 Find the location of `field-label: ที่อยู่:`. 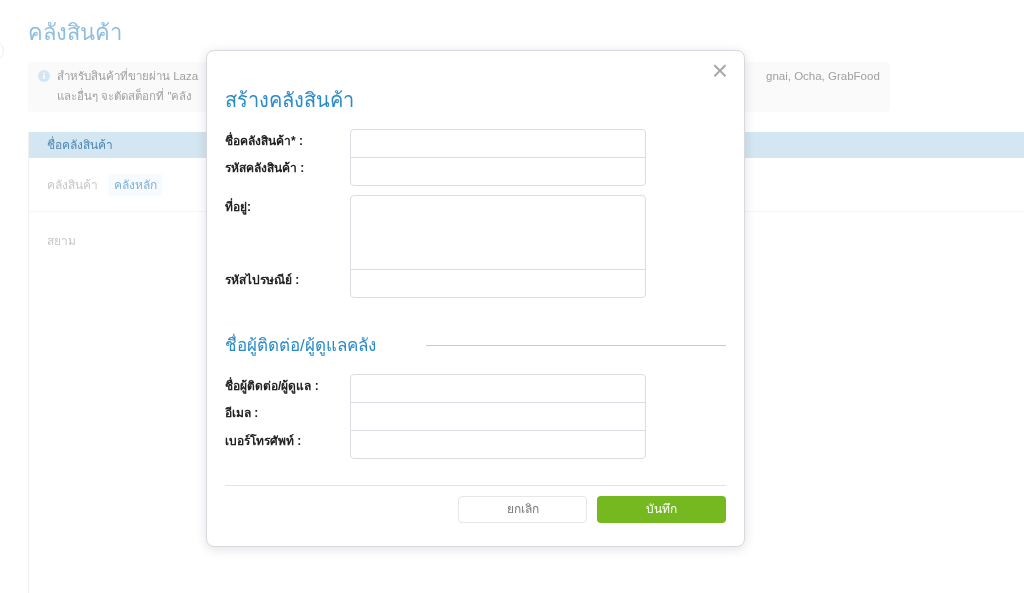

field-label: ที่อยู่: is located at coordinates (238, 207).